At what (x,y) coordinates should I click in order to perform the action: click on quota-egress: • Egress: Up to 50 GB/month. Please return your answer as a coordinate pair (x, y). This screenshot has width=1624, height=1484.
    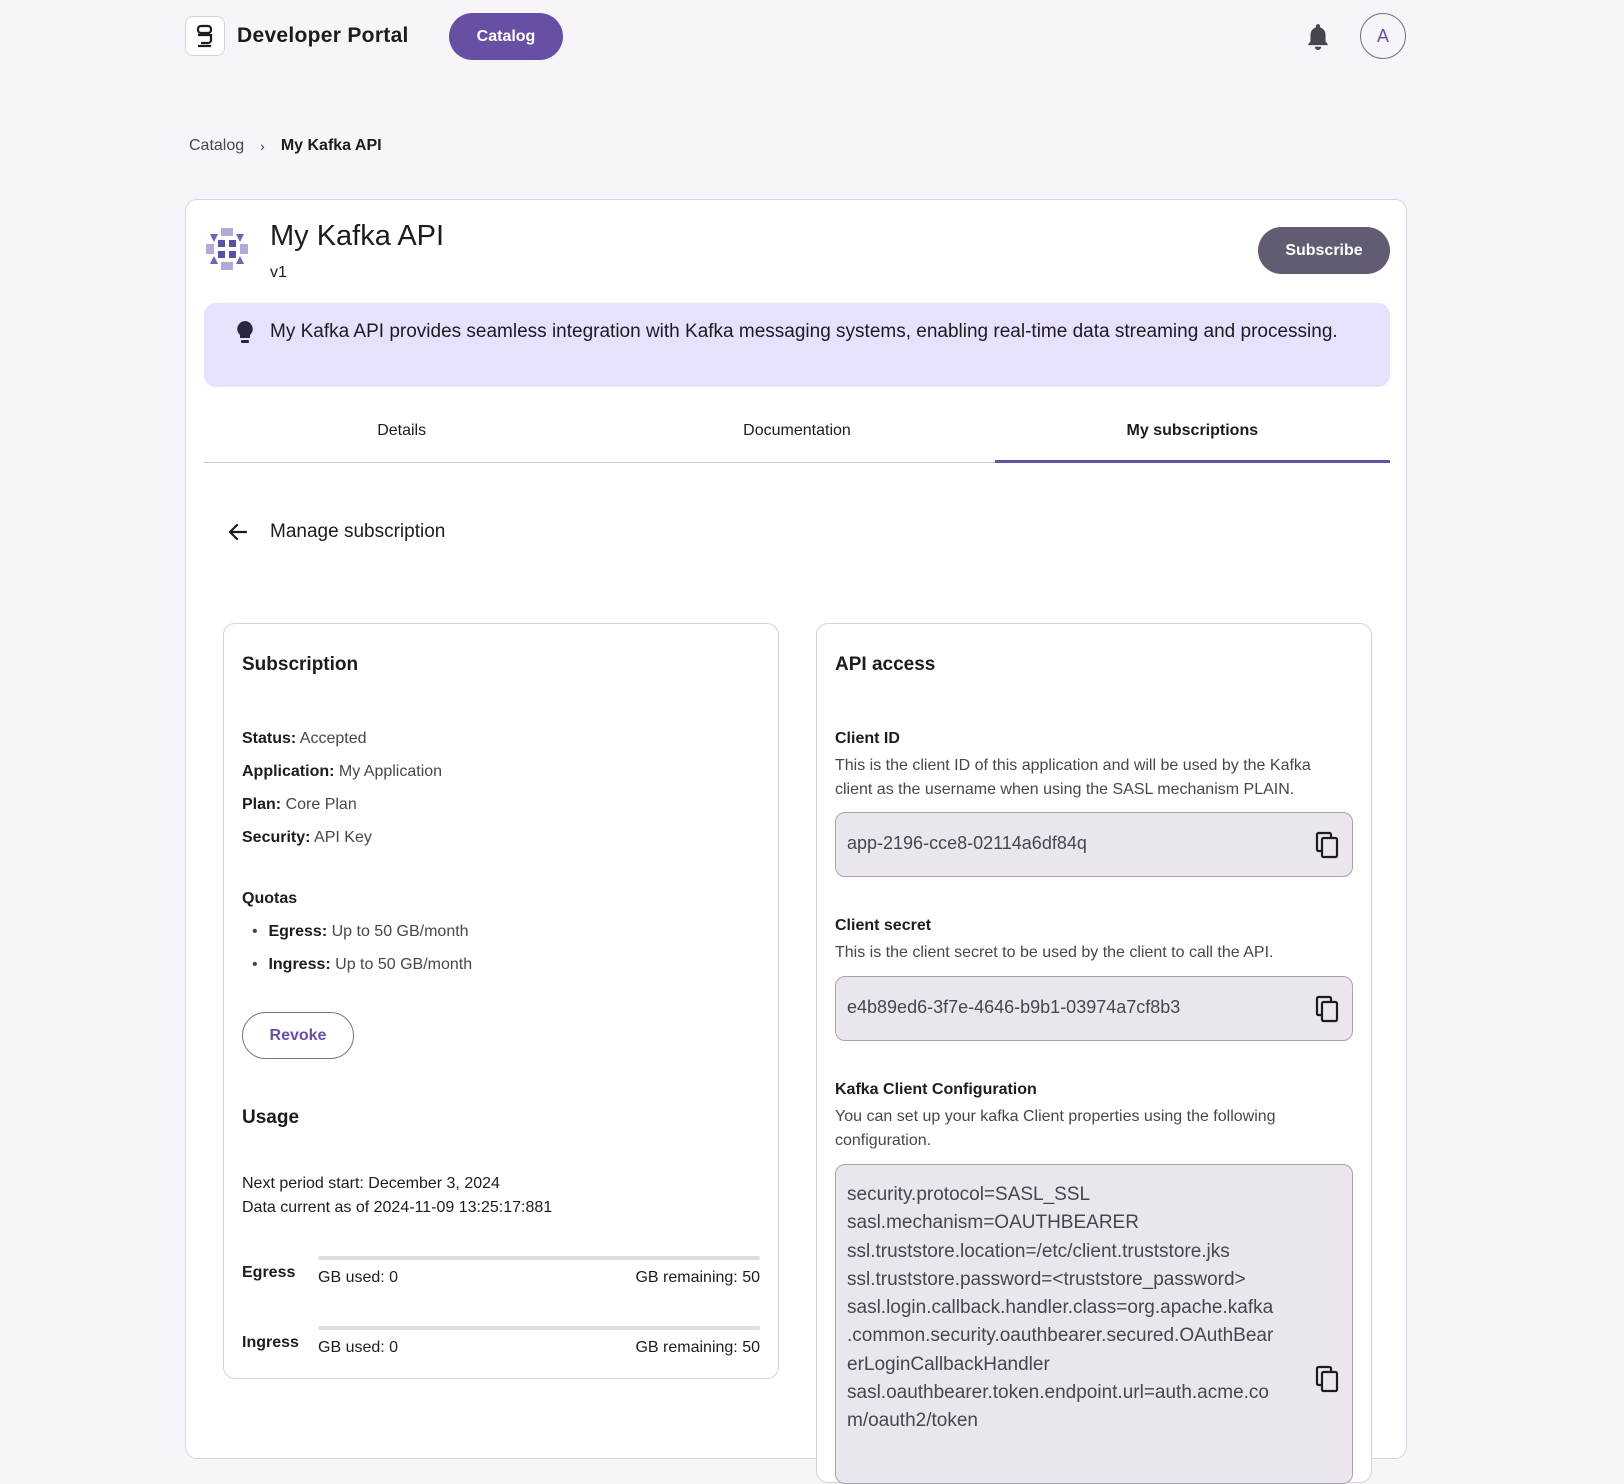
    Looking at the image, I should click on (360, 931).